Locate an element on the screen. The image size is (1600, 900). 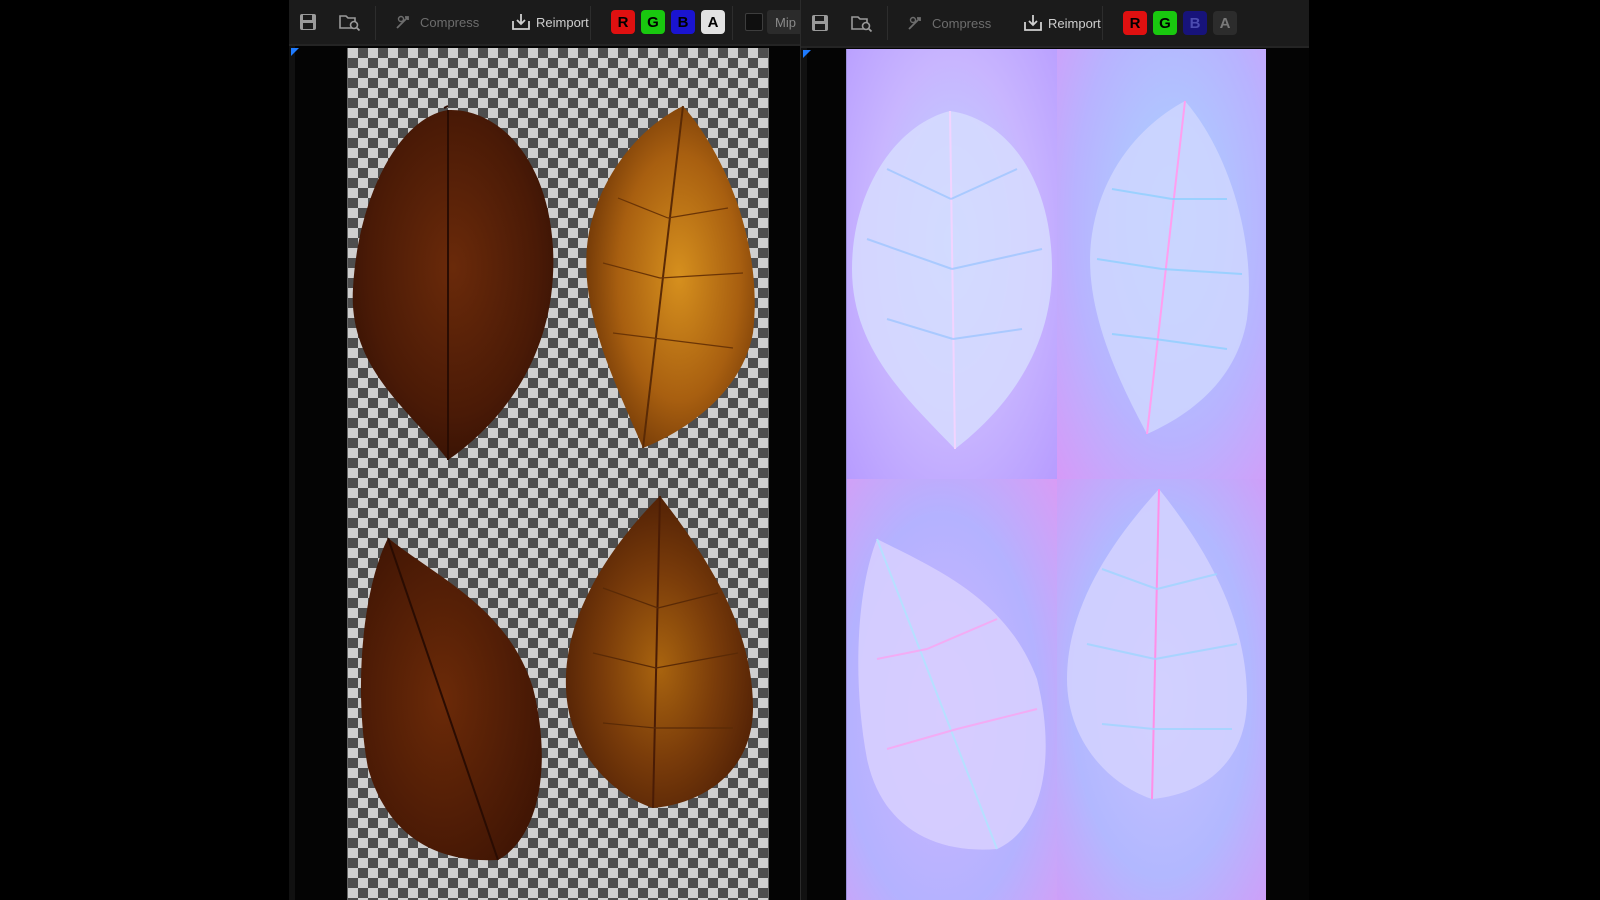
normal-leaf-top-left is located at coordinates (952, 280).